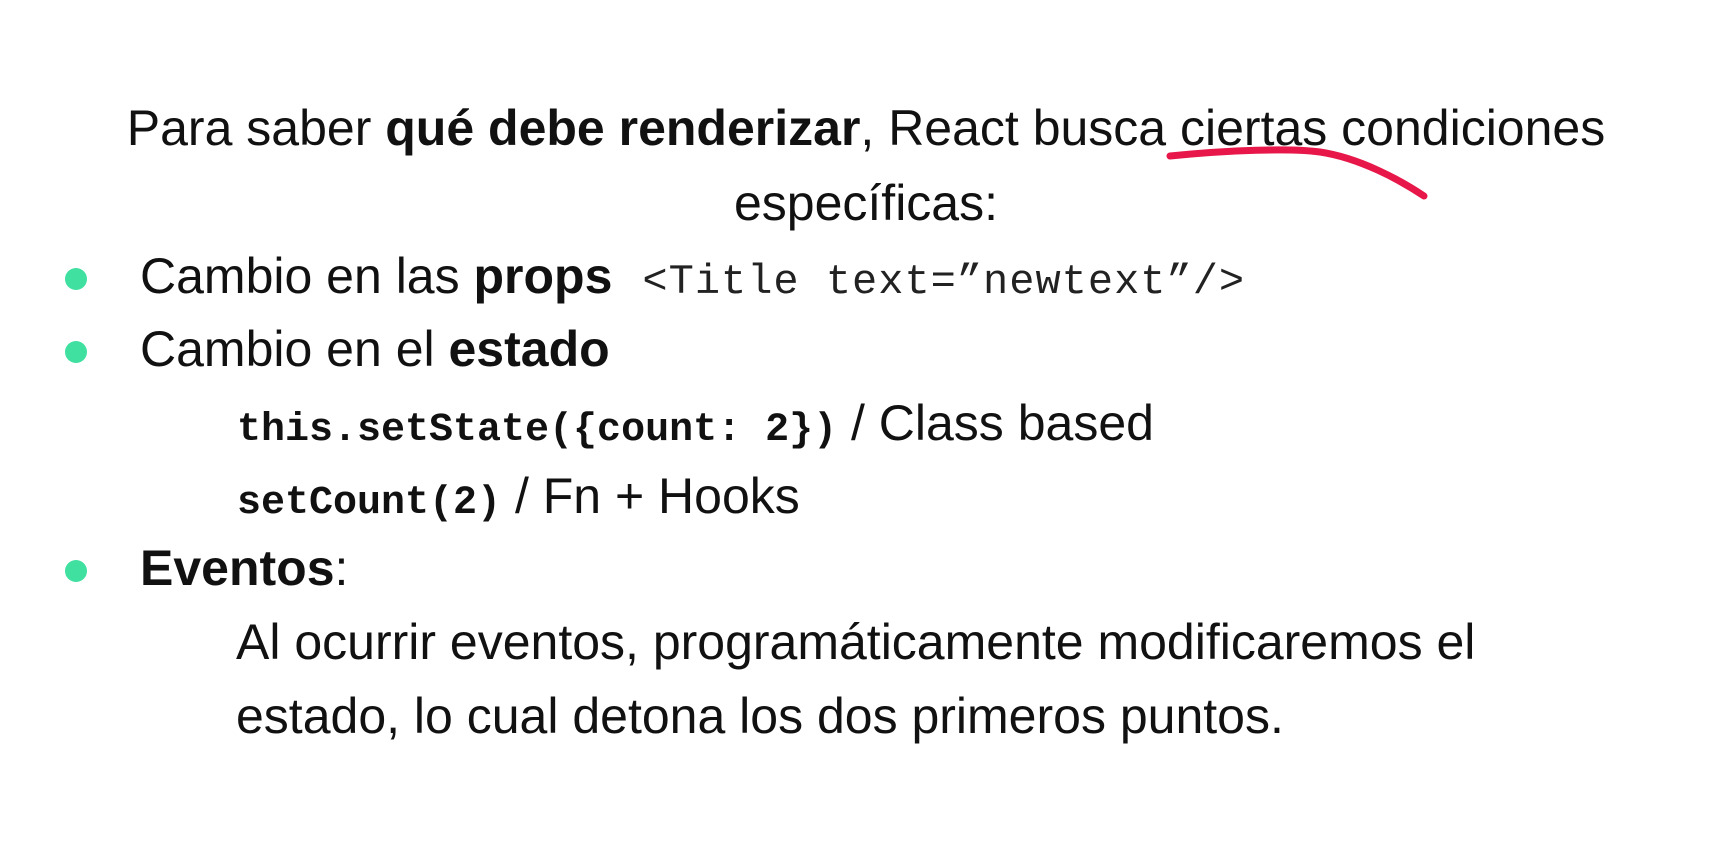 The height and width of the screenshot is (852, 1732). I want to click on estado-example-hooks: setCount(2) / Fn + Hooks, so click(518, 500).